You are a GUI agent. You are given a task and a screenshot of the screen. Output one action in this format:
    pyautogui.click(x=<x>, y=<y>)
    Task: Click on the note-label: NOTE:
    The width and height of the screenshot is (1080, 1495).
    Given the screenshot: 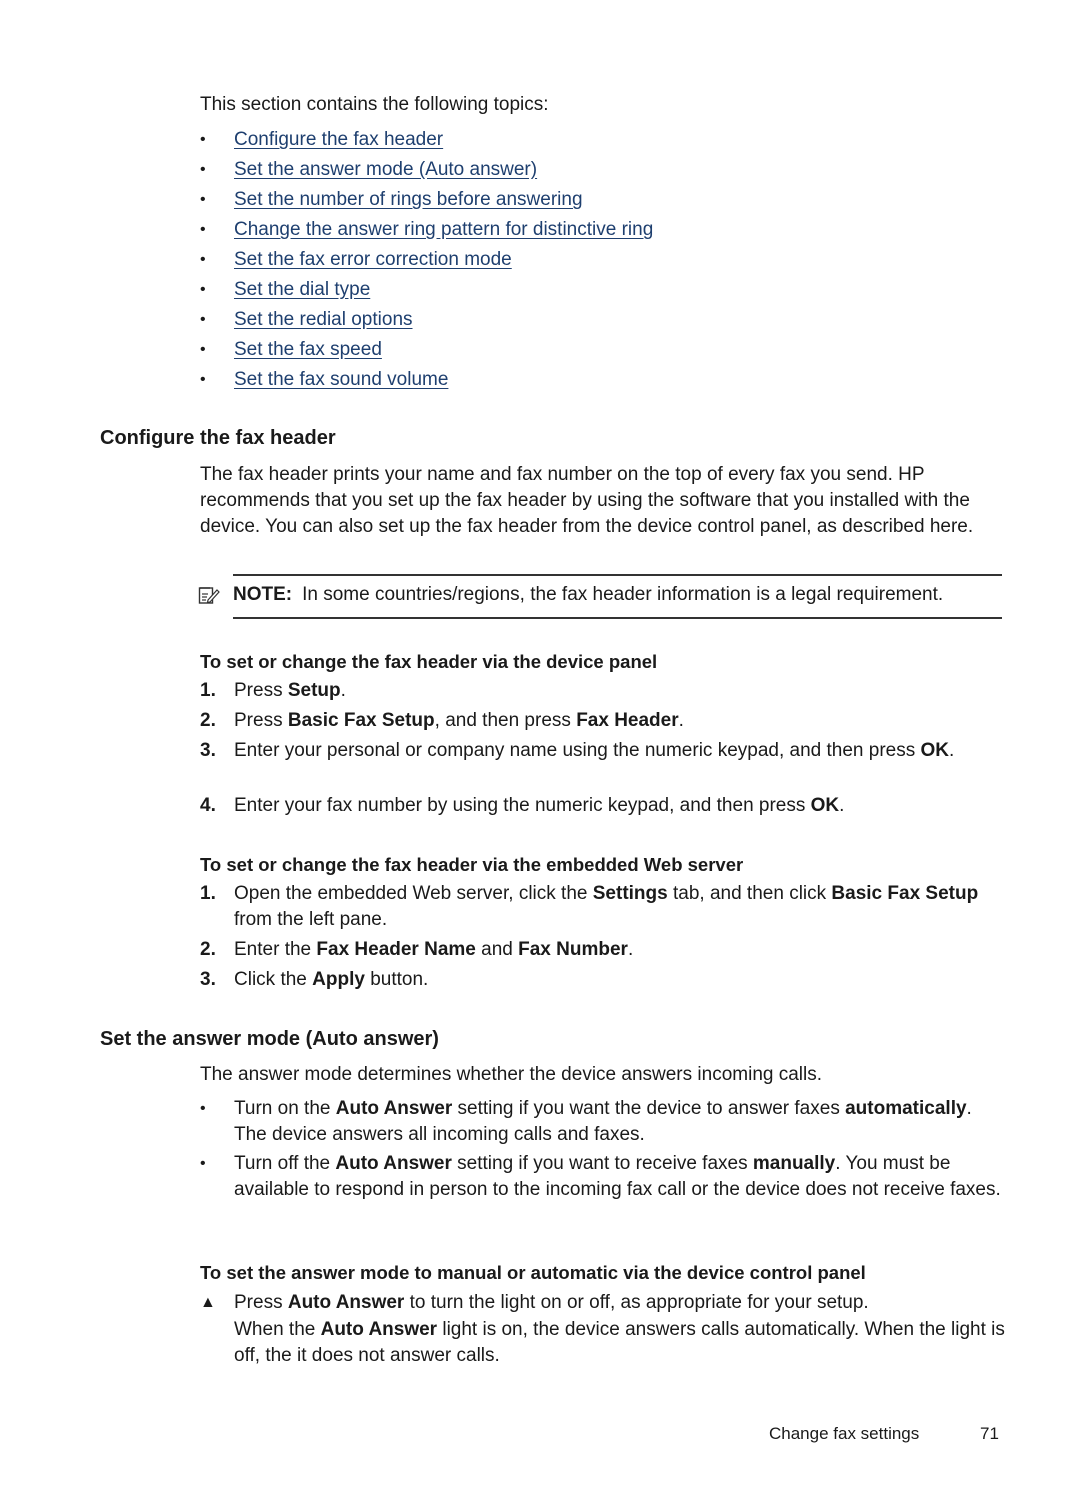 What is the action you would take?
    pyautogui.click(x=263, y=594)
    